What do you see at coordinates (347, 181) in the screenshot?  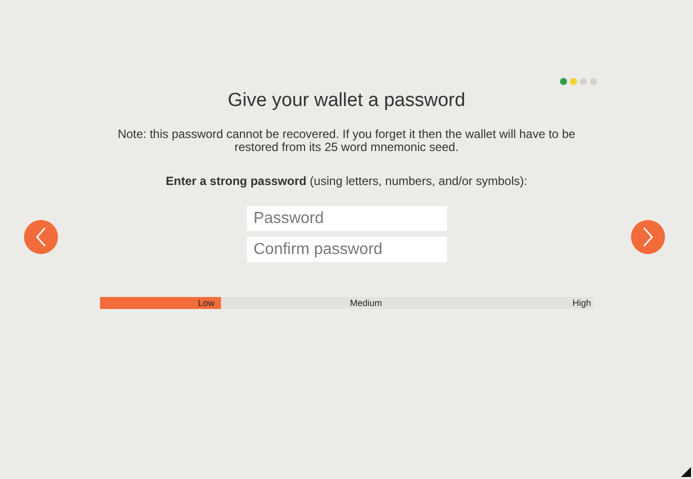 I see `prompt-text: Enter a strong password (using letters, numbers, and/or symbols):` at bounding box center [347, 181].